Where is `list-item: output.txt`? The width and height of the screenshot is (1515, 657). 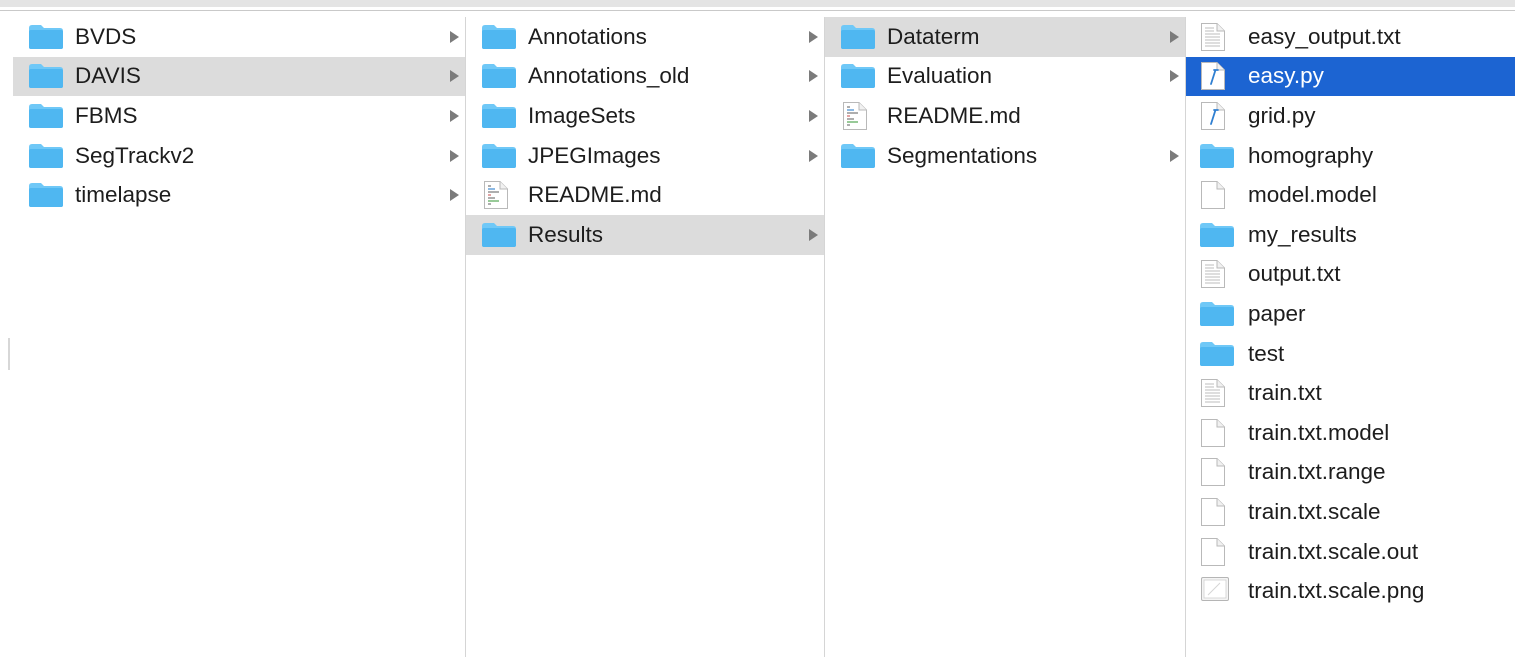
list-item: output.txt is located at coordinates (1350, 275).